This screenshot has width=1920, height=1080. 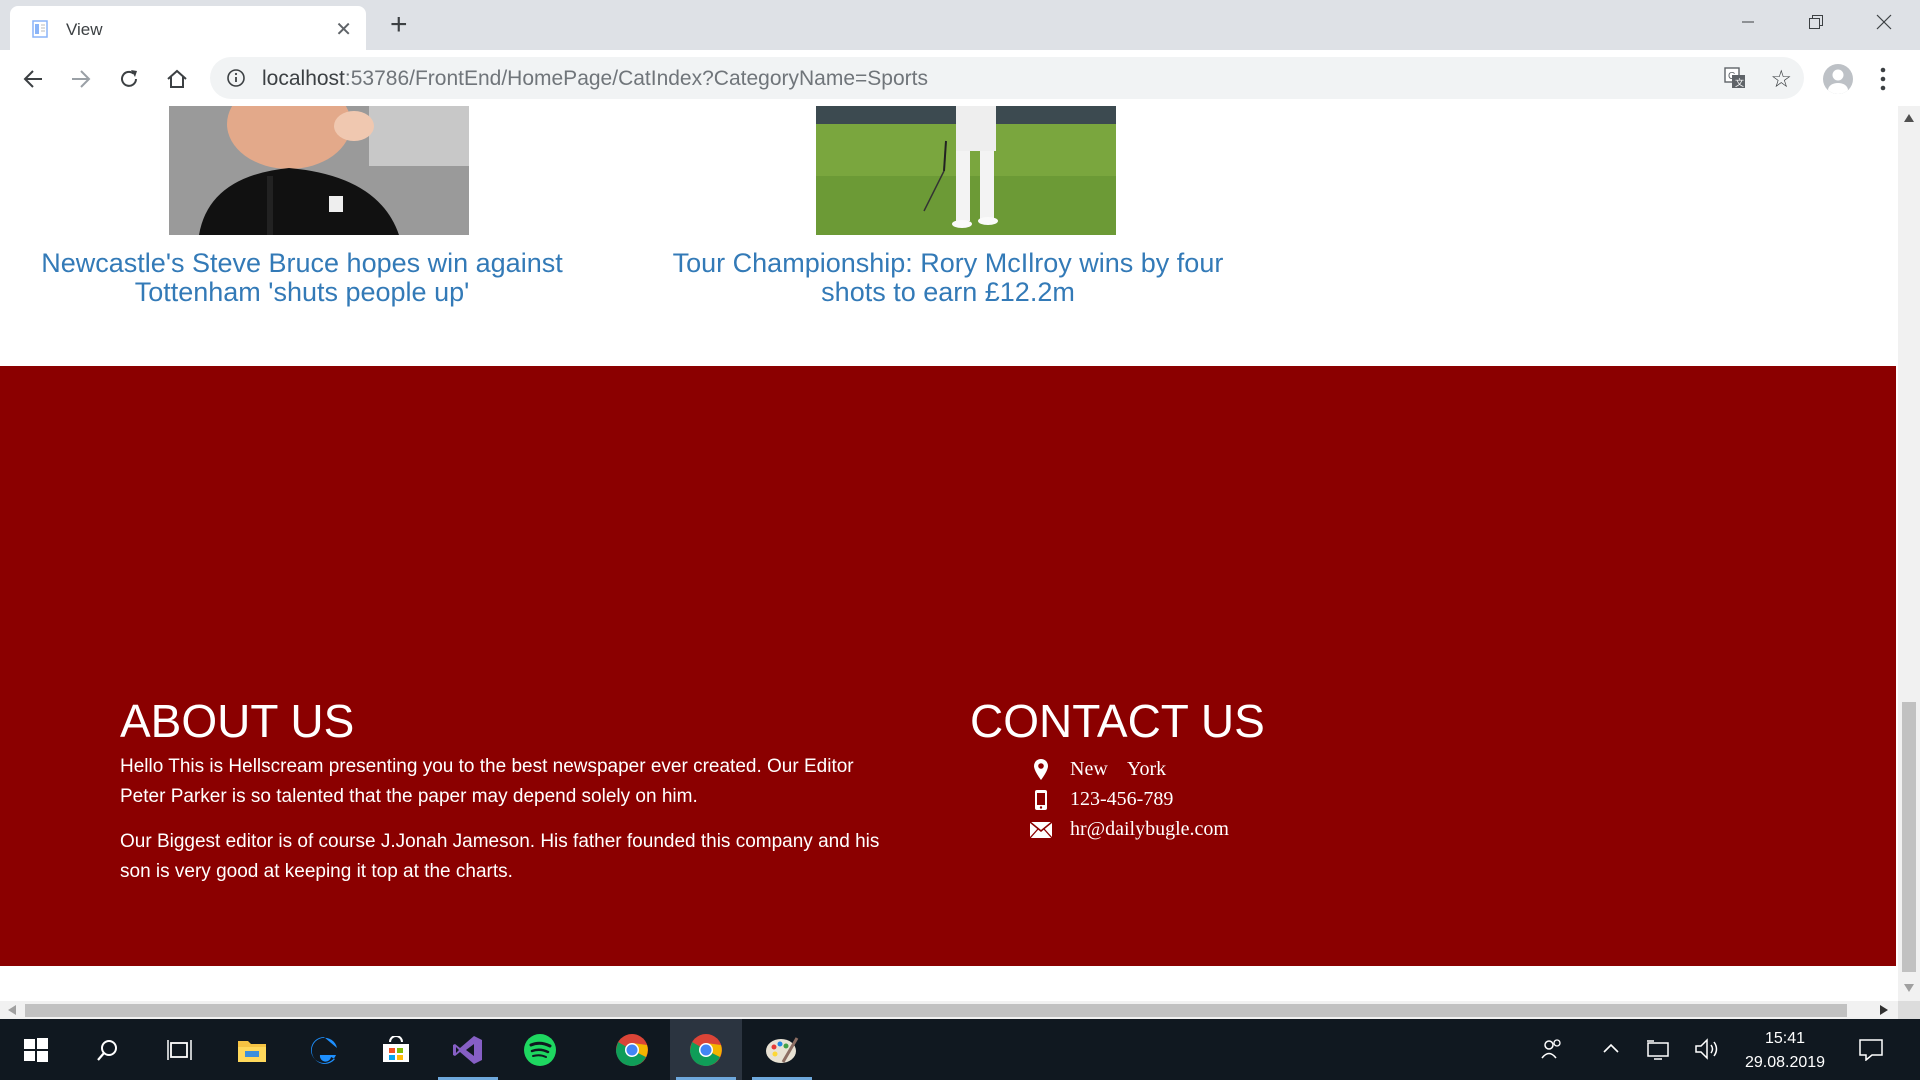 I want to click on vertical-scrollbar, so click(x=1909, y=553).